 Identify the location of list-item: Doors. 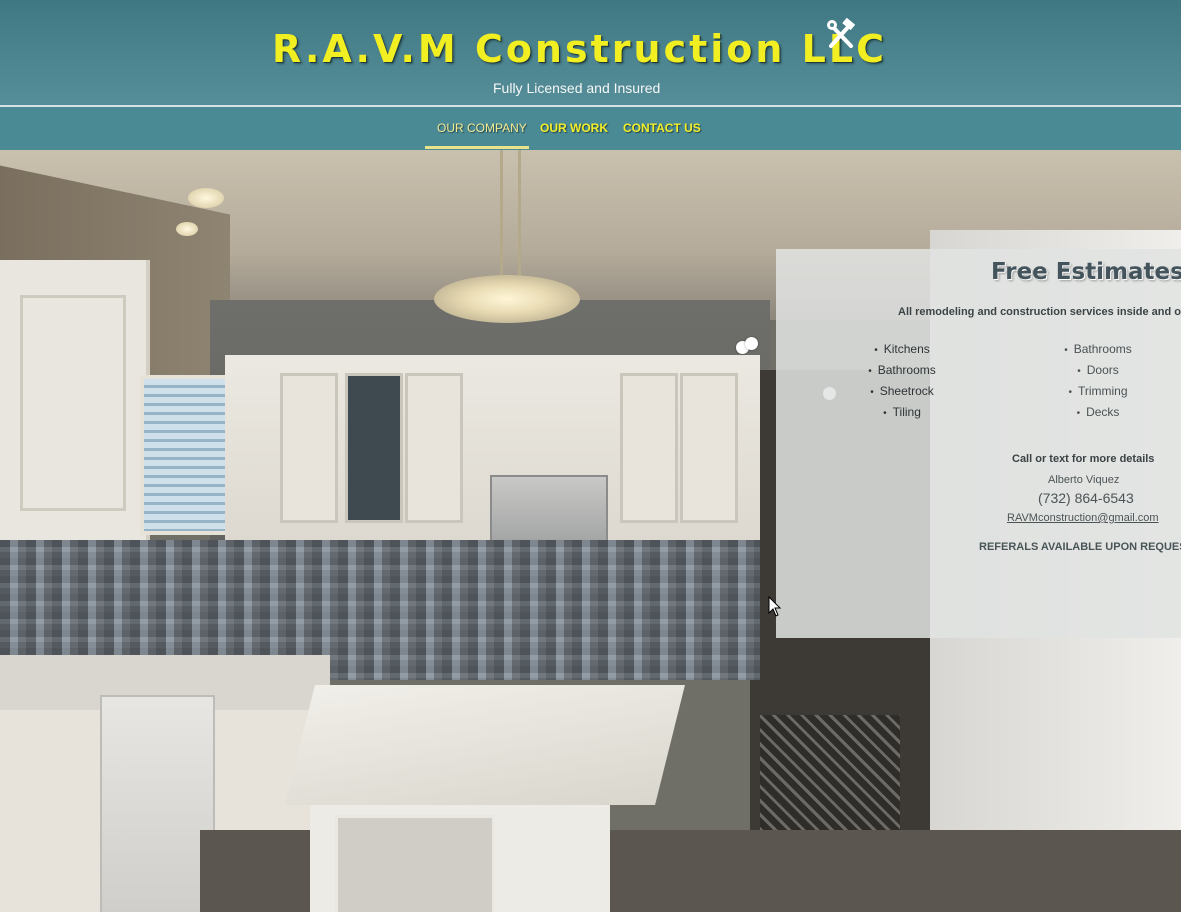
(1098, 370).